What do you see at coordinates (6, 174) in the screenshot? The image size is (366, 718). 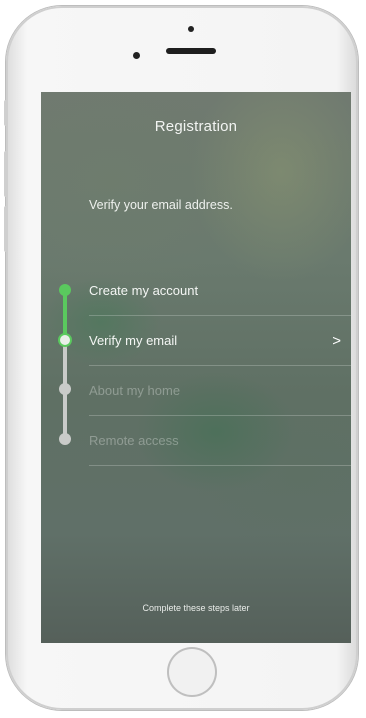 I see `volume-up-button` at bounding box center [6, 174].